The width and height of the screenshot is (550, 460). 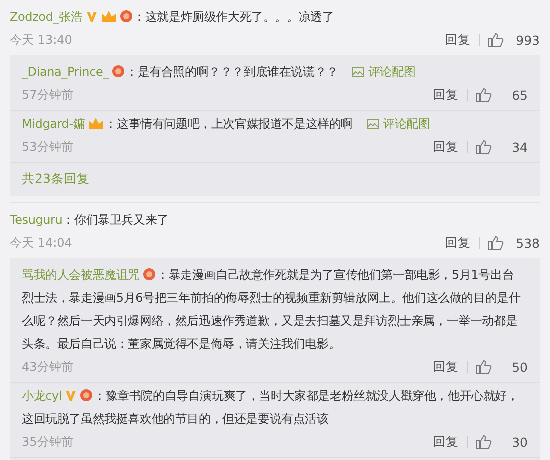 What do you see at coordinates (270, 408) in the screenshot?
I see `comment-text: 小龙cyl ：豫章书院的自导自演玩爽了，当时大家都是老粉丝就没人戳穿他，他开心就好，这回玩脱了虽然我挺喜欢他的节目的，但还是要说有点活该` at bounding box center [270, 408].